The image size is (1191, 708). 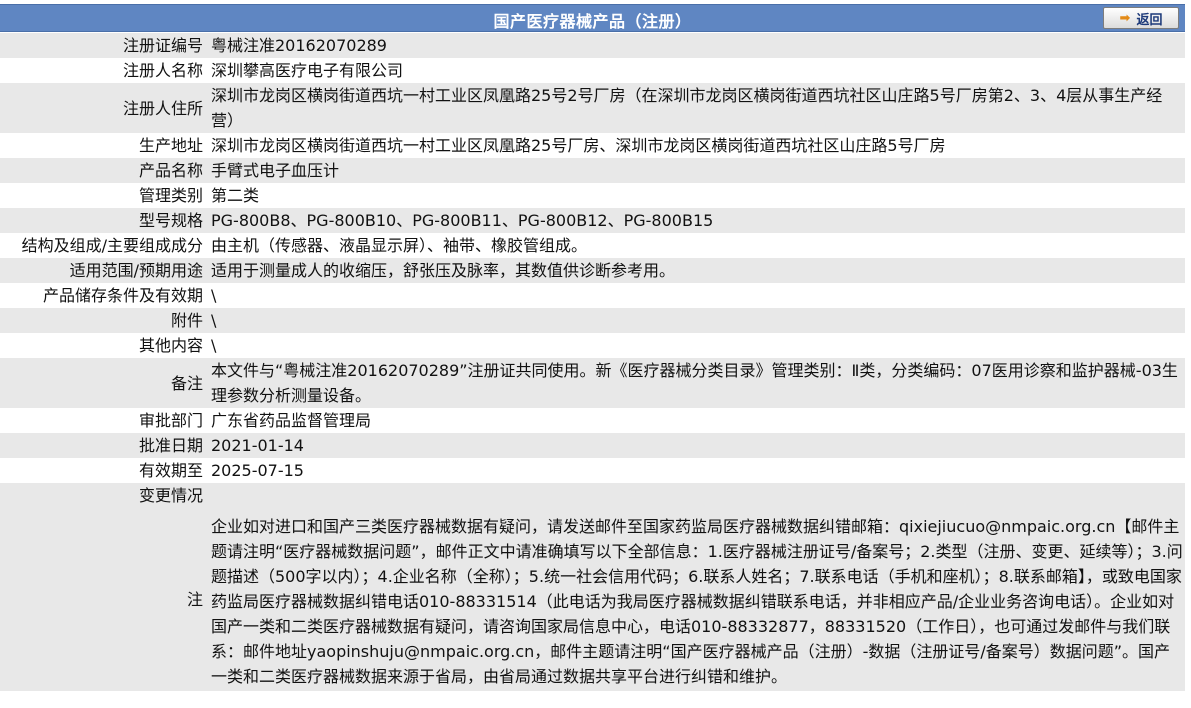 I want to click on table-row: 结构及组成/主要组成成分 由主机（传感器、液晶显示屏）、袖带、橡胶管组成。, so click(x=592, y=245).